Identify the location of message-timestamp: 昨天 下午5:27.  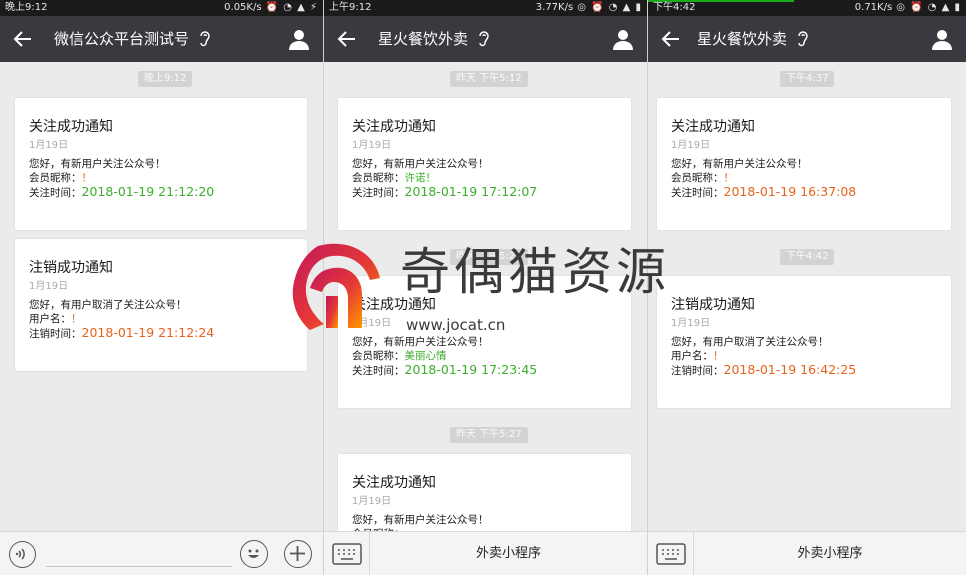
(489, 435).